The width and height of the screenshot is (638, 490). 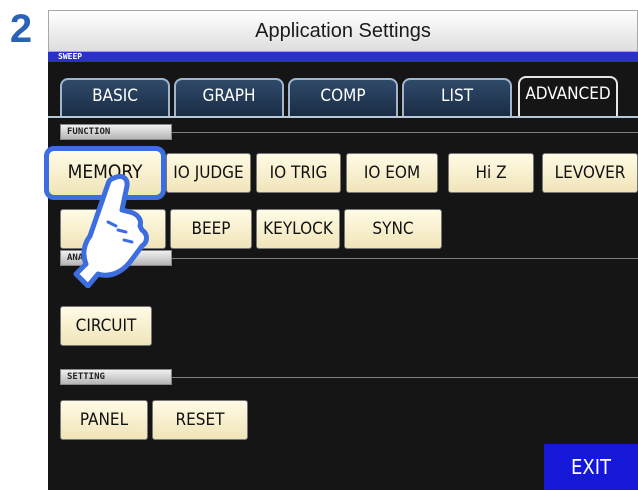 I want to click on keylock-button: KEYLOCK, so click(x=298, y=229).